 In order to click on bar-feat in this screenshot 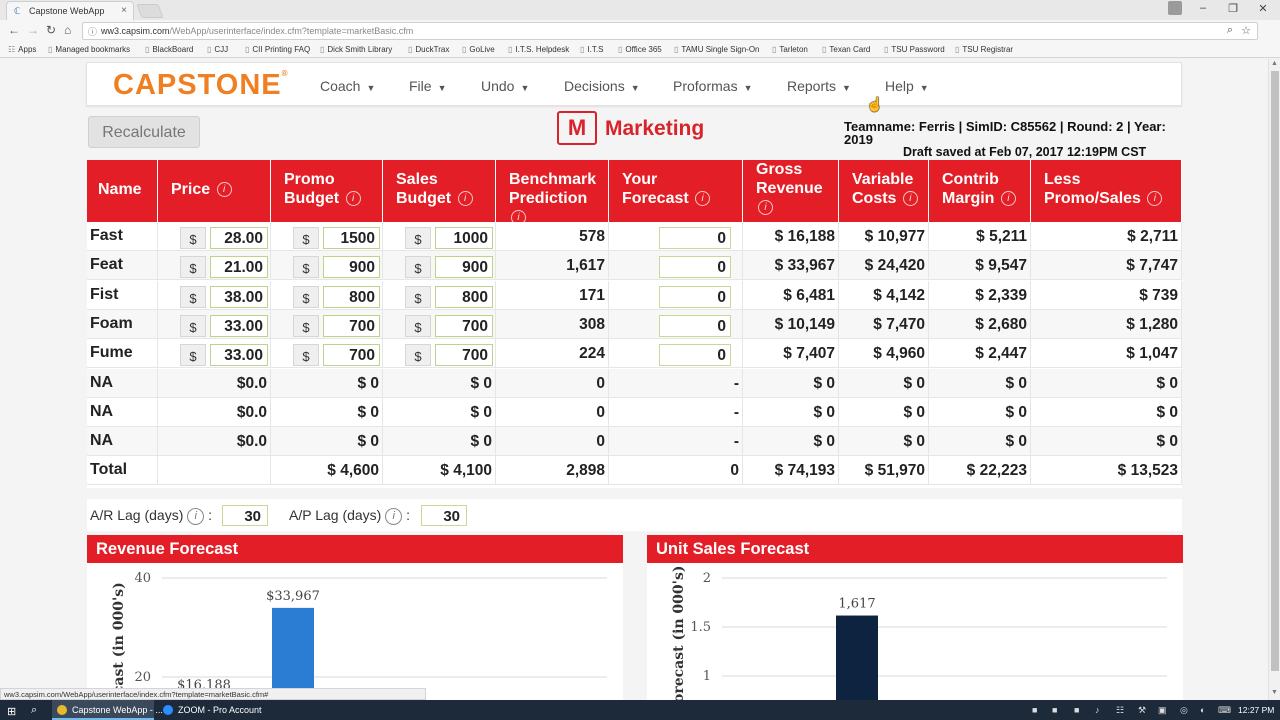, I will do `click(293, 653)`.